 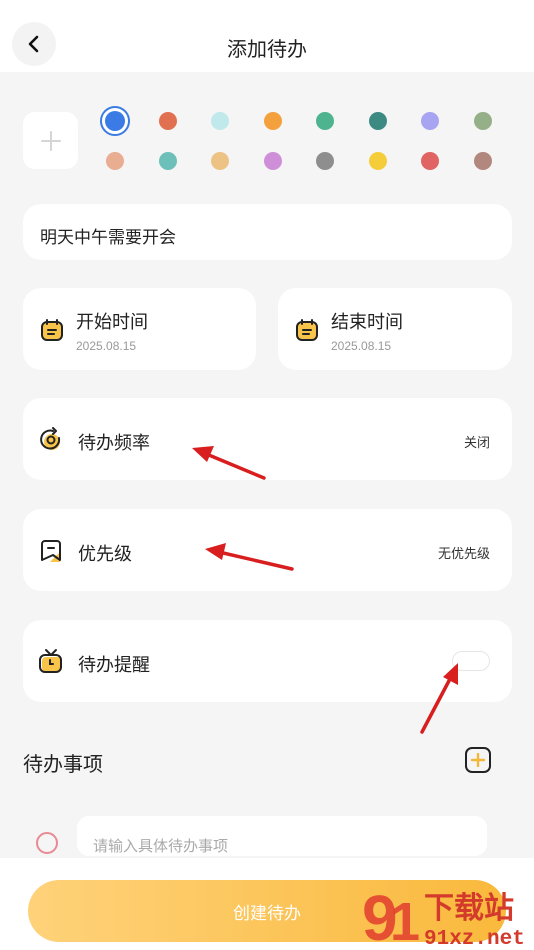 What do you see at coordinates (267, 550) in the screenshot?
I see `priority-row: 优先级 无优先级` at bounding box center [267, 550].